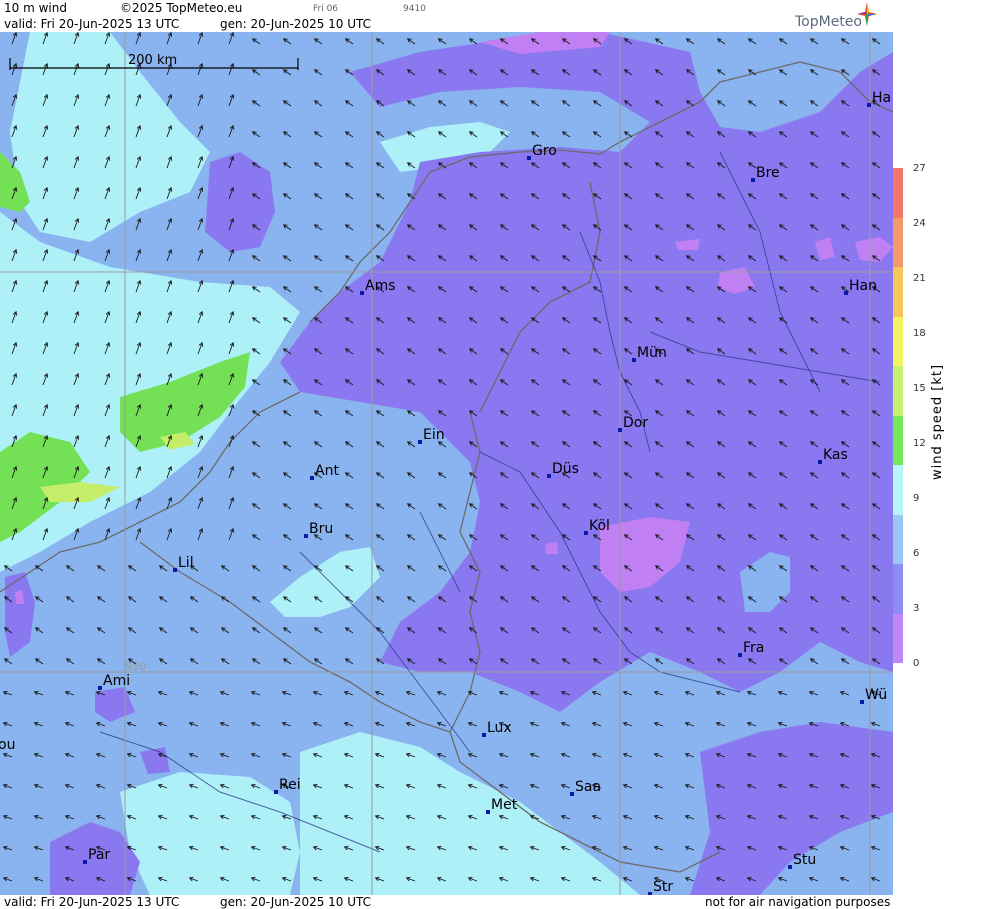  Describe the element at coordinates (881, 98) in the screenshot. I see `city-label: Ha` at that location.